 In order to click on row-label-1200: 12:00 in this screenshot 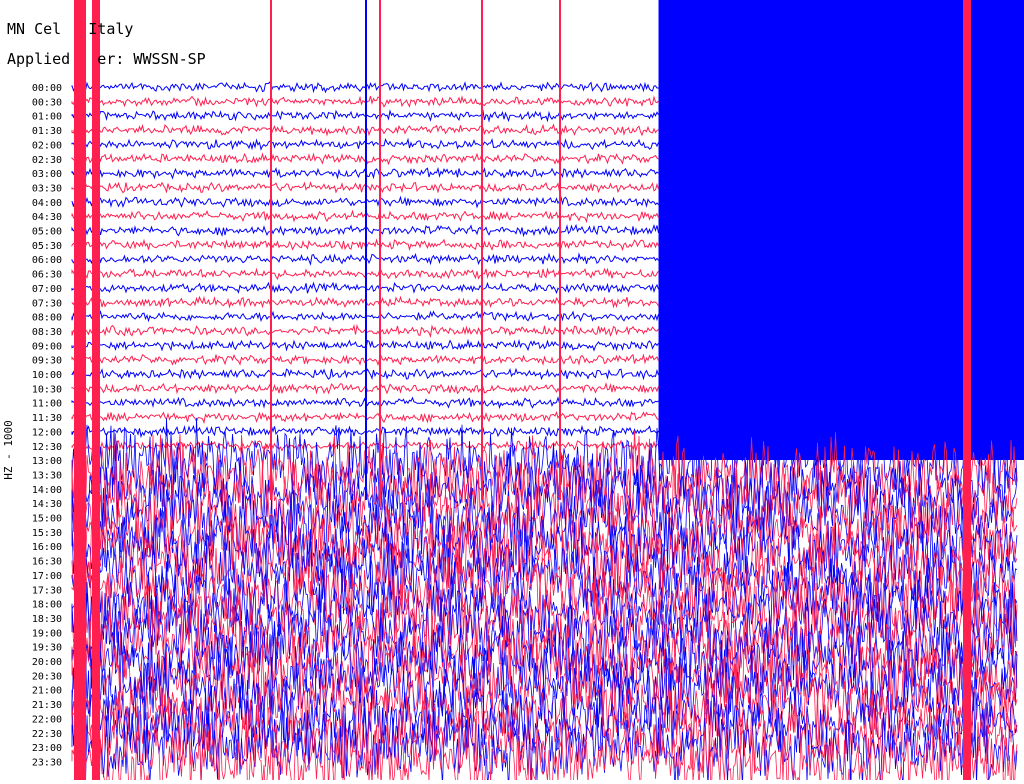, I will do `click(47, 432)`.